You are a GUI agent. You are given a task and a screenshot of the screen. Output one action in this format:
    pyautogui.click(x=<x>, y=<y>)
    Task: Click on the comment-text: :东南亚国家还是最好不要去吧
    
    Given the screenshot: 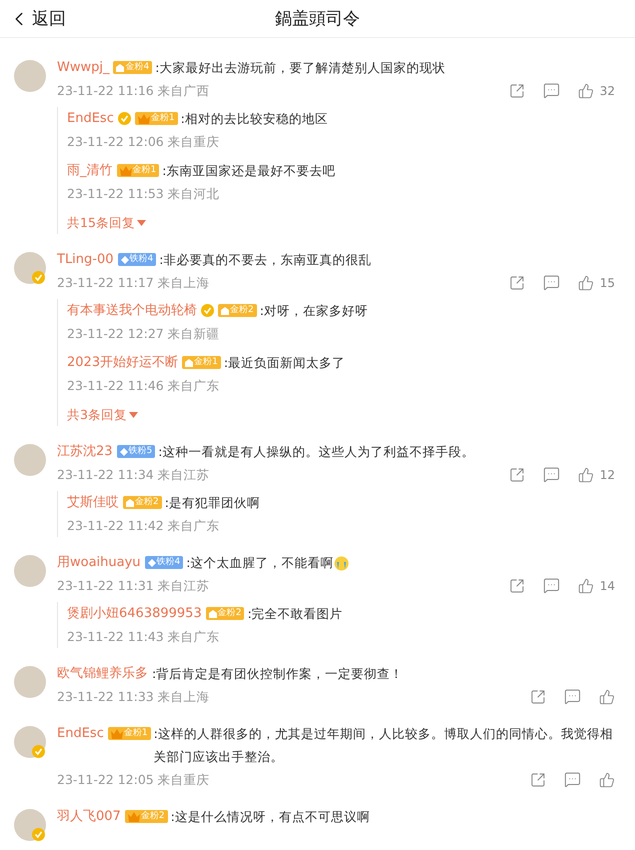 What is the action you would take?
    pyautogui.click(x=249, y=171)
    